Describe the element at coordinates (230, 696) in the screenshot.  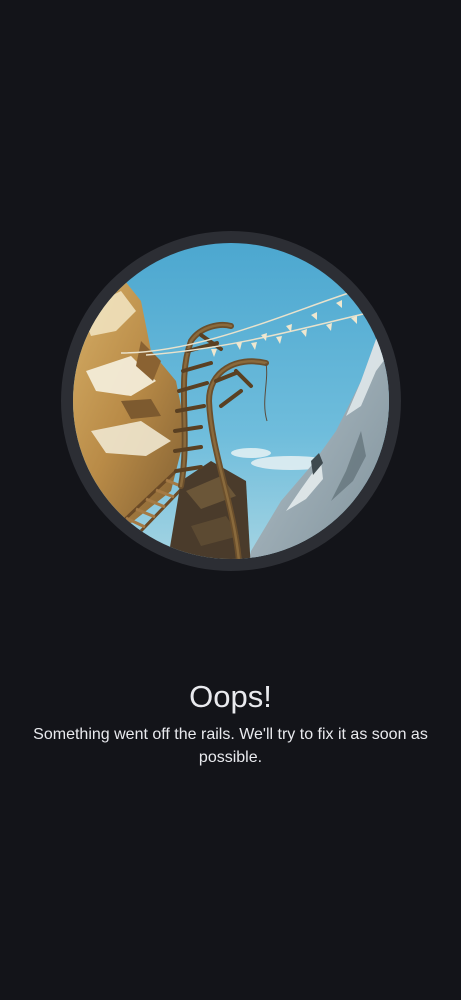
I see `error-title: Oops!` at that location.